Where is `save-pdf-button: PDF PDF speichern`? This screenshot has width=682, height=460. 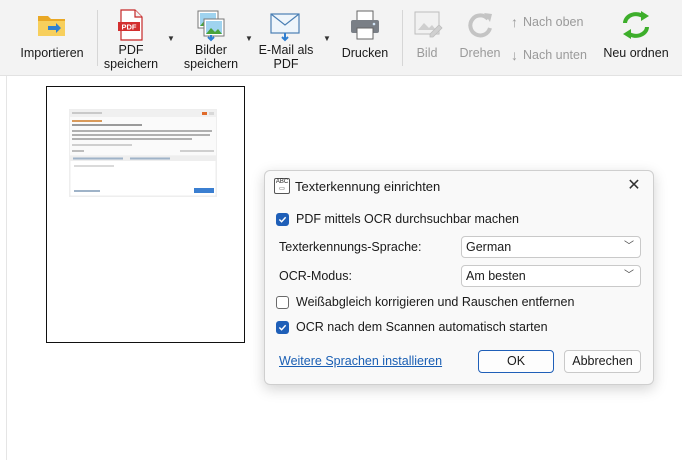 save-pdf-button: PDF PDF speichern is located at coordinates (131, 37).